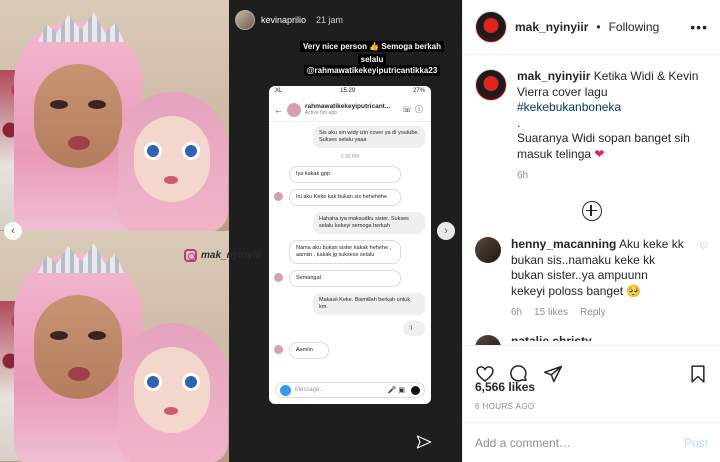  What do you see at coordinates (551, 338) in the screenshot?
I see `commenter-username: natalie.christy` at bounding box center [551, 338].